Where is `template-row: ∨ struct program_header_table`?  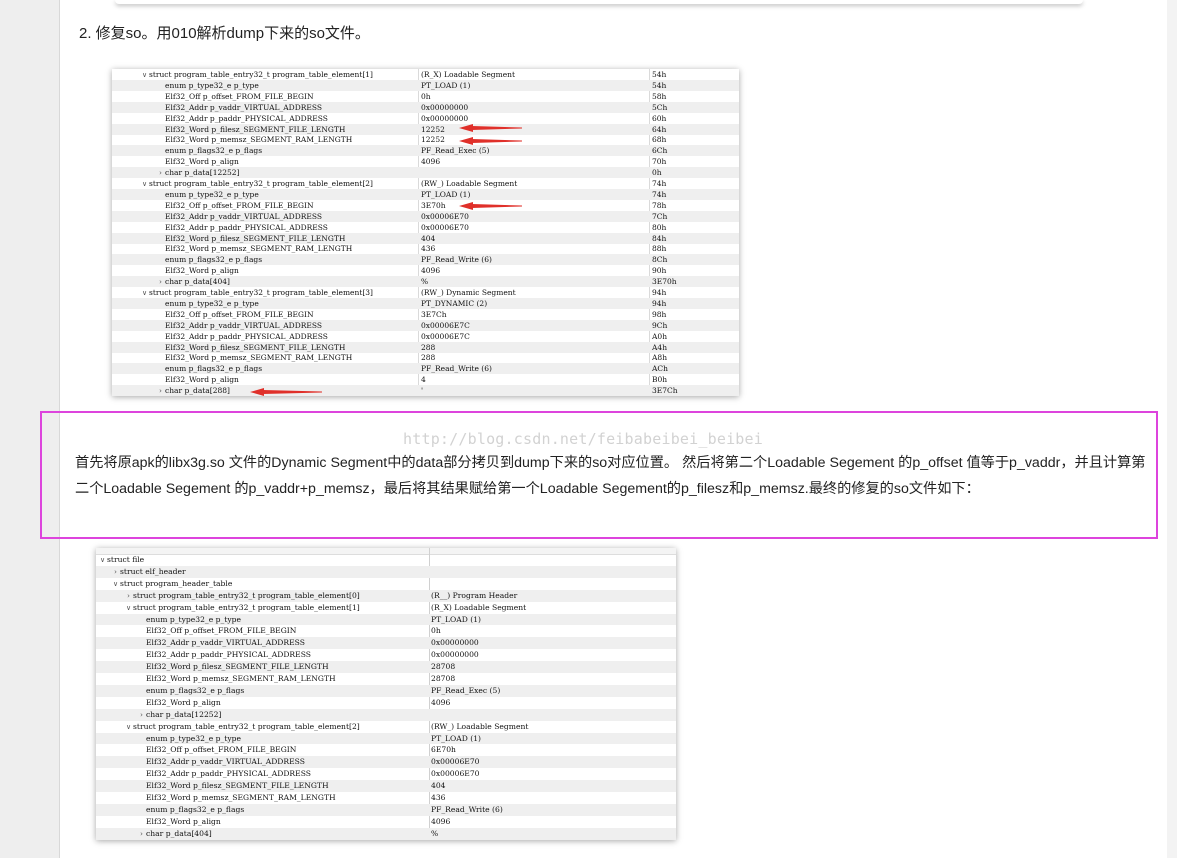 template-row: ∨ struct program_header_table is located at coordinates (386, 584).